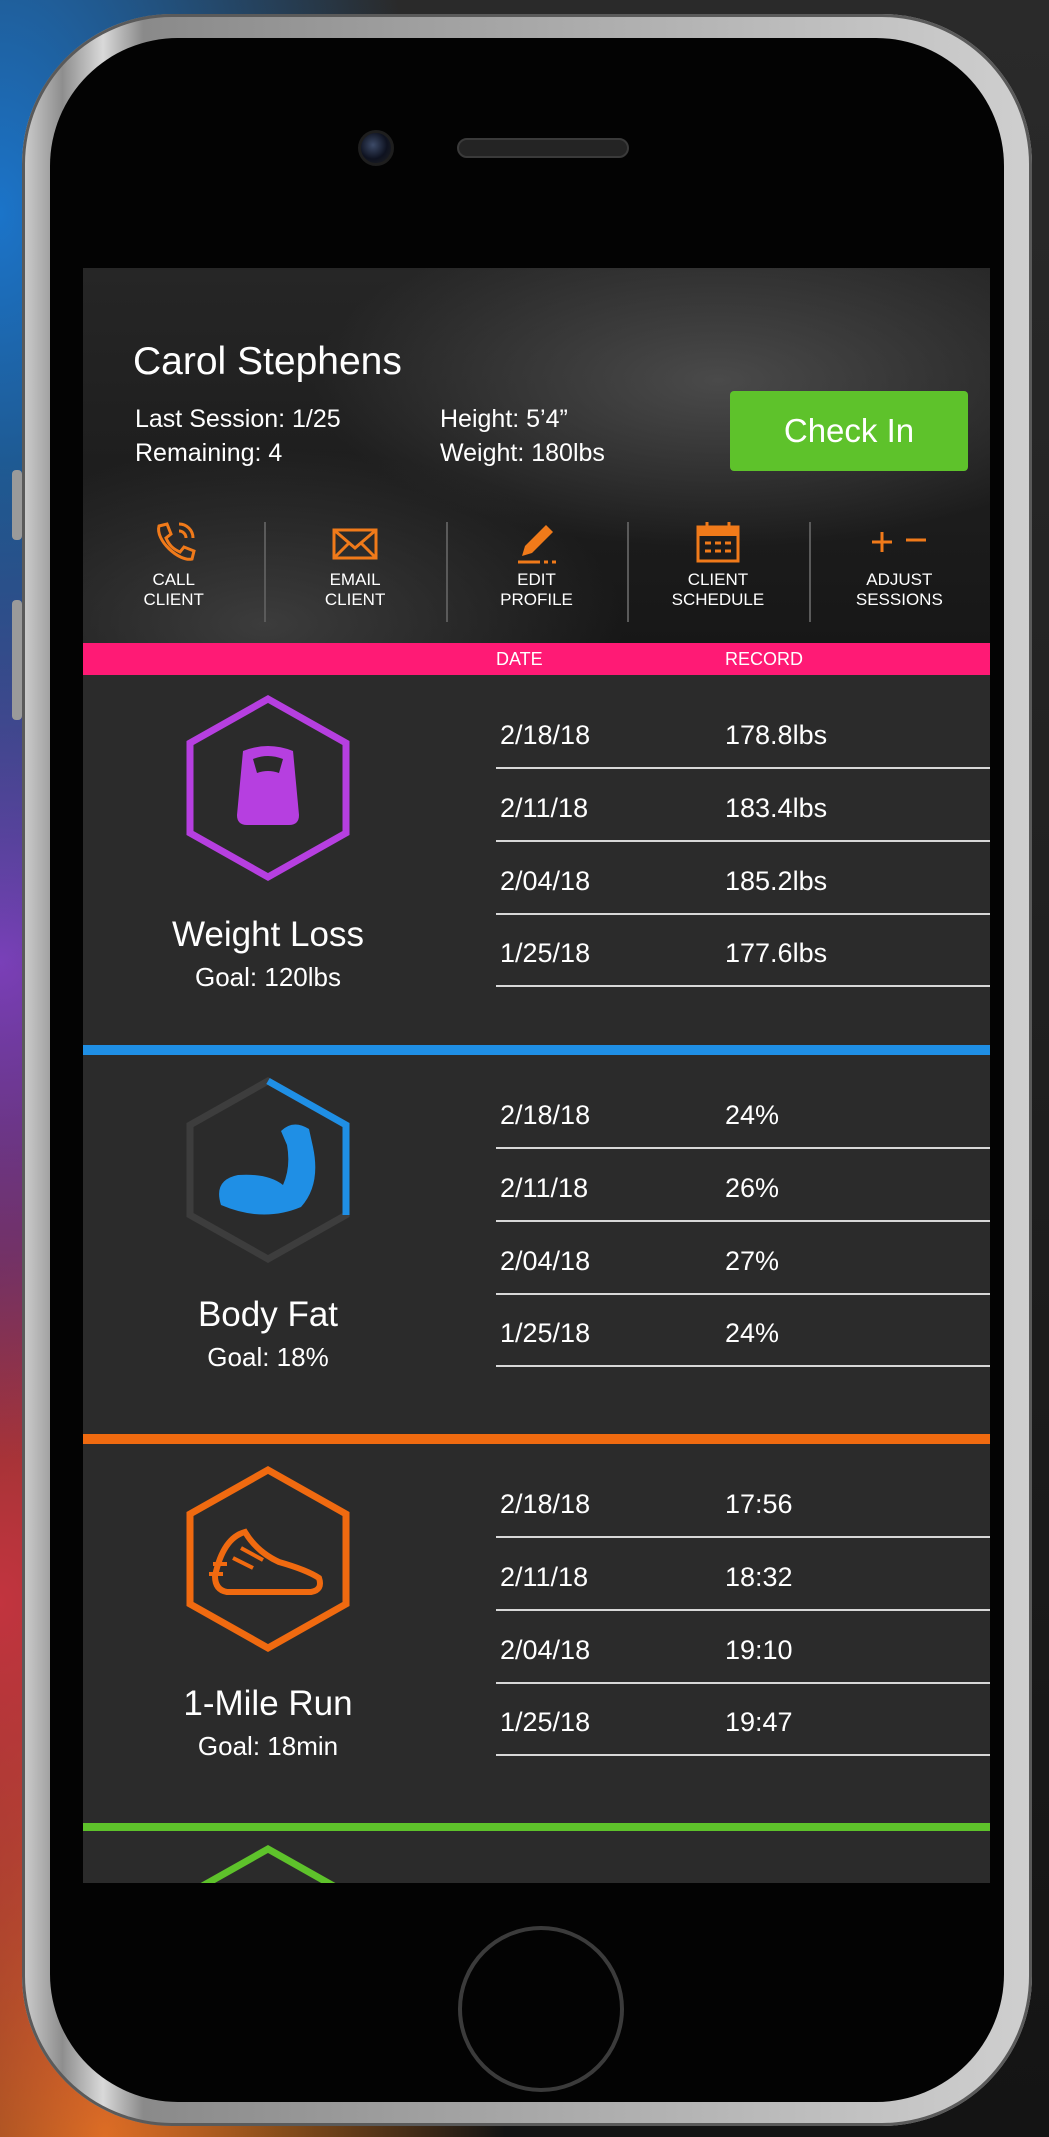 The image size is (1049, 2137). Describe the element at coordinates (536, 589) in the screenshot. I see `edit-profile-label: EDIT PROFILE` at that location.